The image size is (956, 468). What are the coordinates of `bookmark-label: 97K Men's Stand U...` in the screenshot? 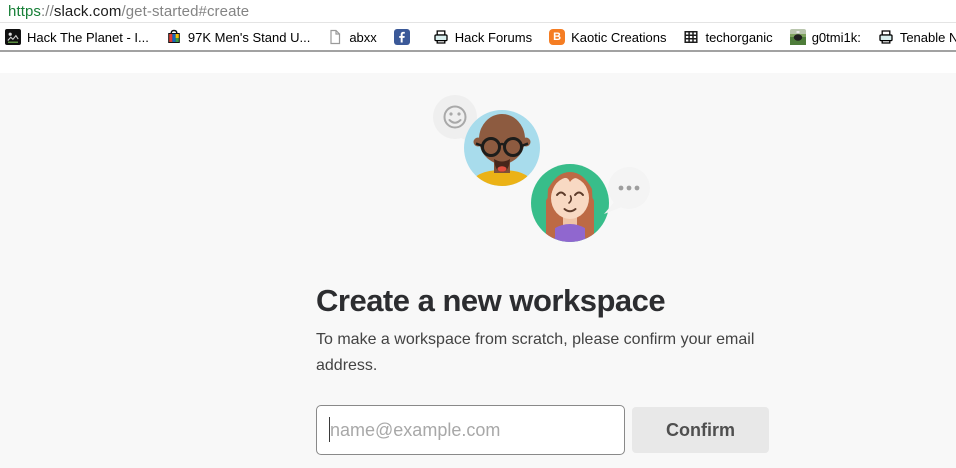 It's located at (249, 37).